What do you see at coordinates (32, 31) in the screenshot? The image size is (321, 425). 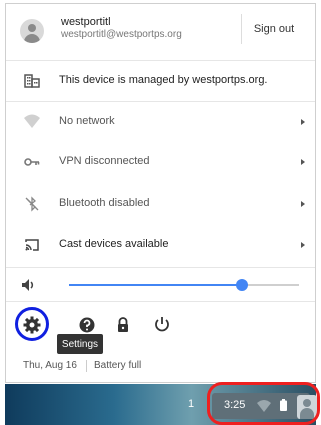 I see `user-avatar` at bounding box center [32, 31].